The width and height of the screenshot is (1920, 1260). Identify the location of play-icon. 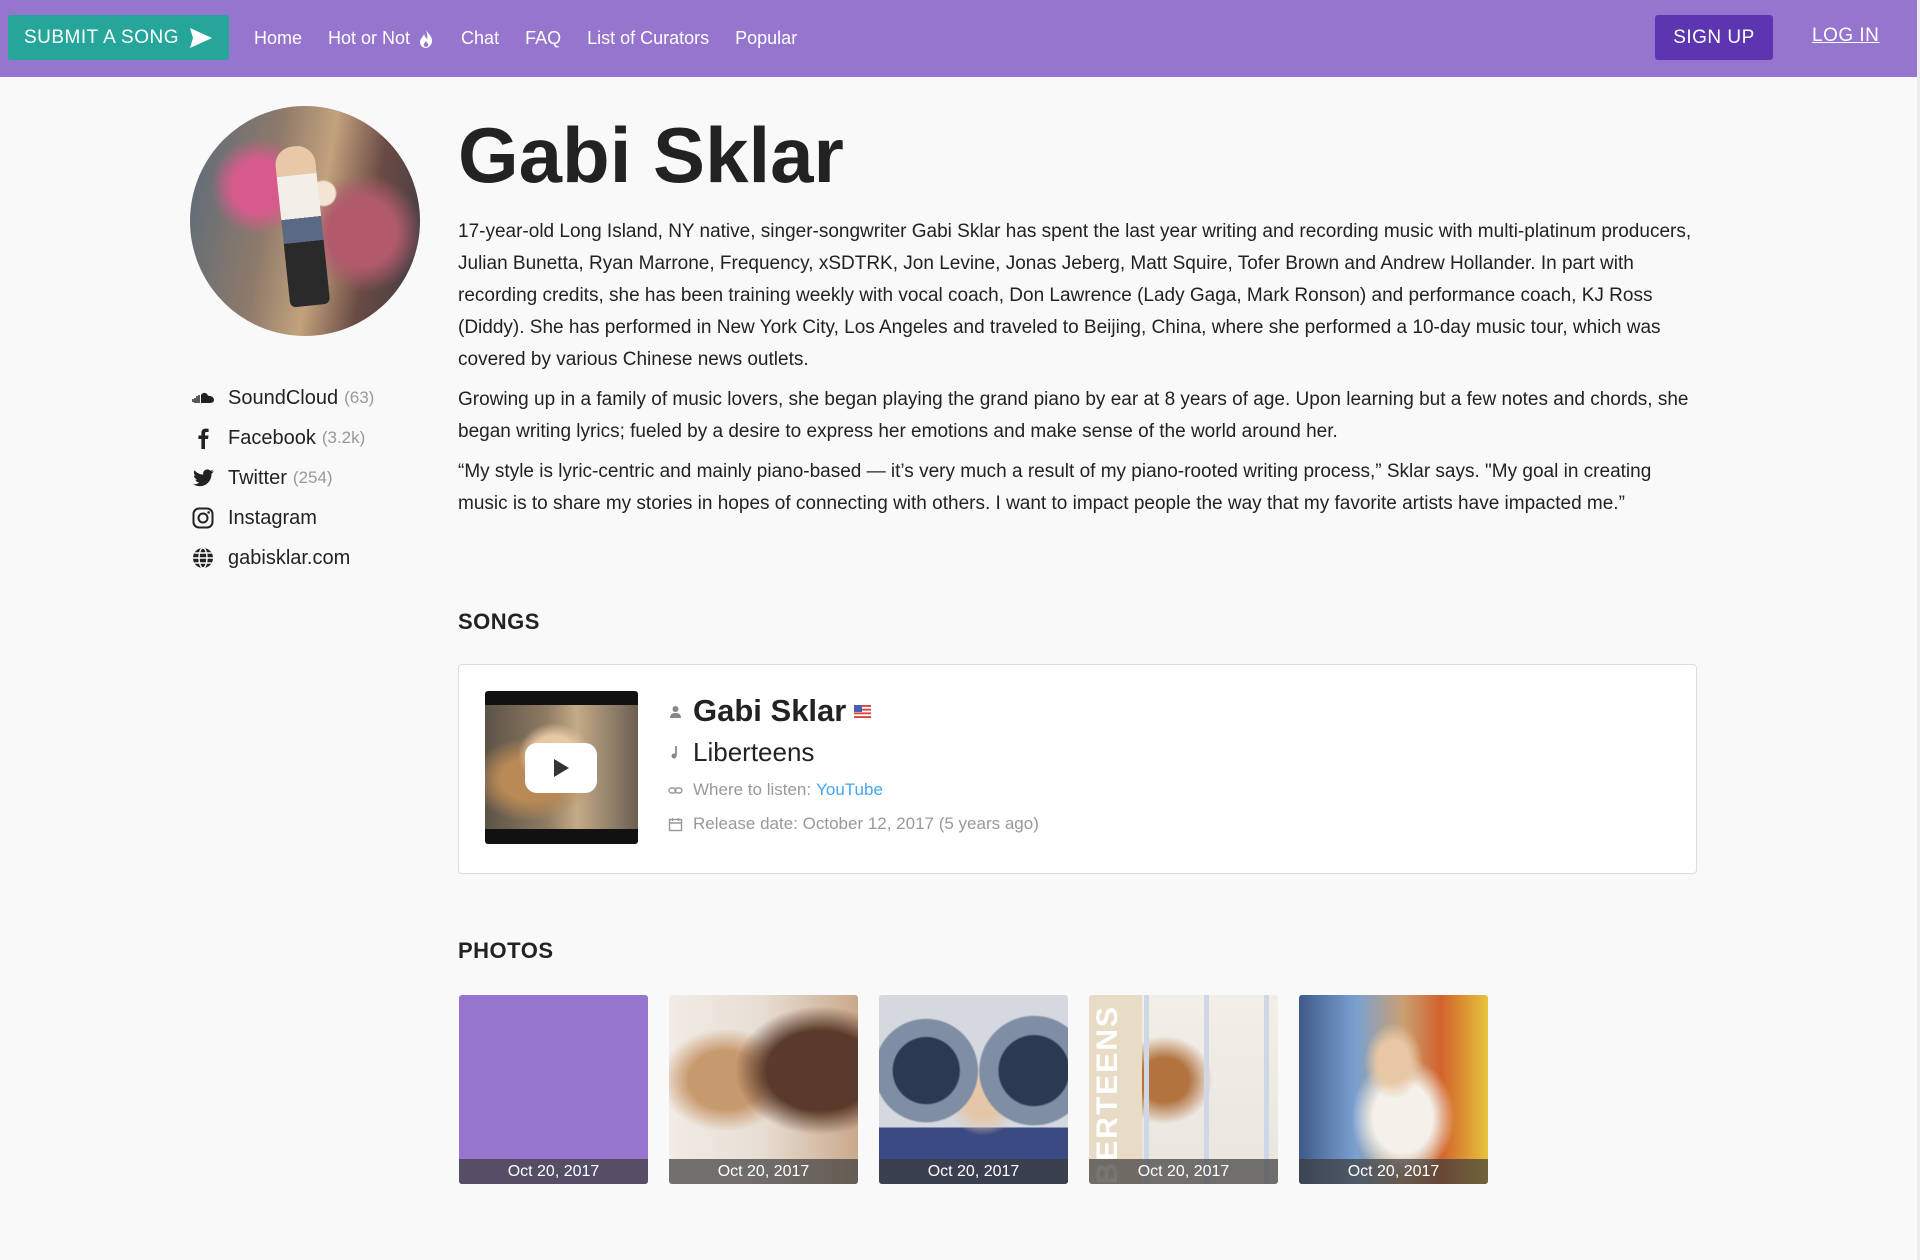
(561, 768).